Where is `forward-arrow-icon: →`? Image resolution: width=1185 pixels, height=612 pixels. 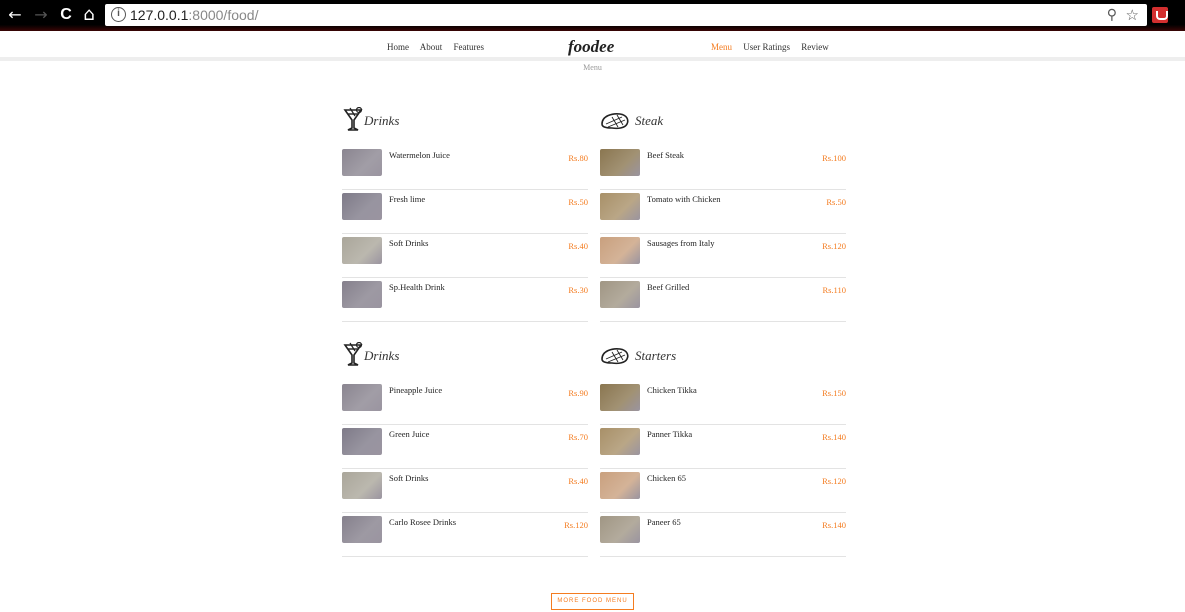
forward-arrow-icon: → is located at coordinates (41, 15).